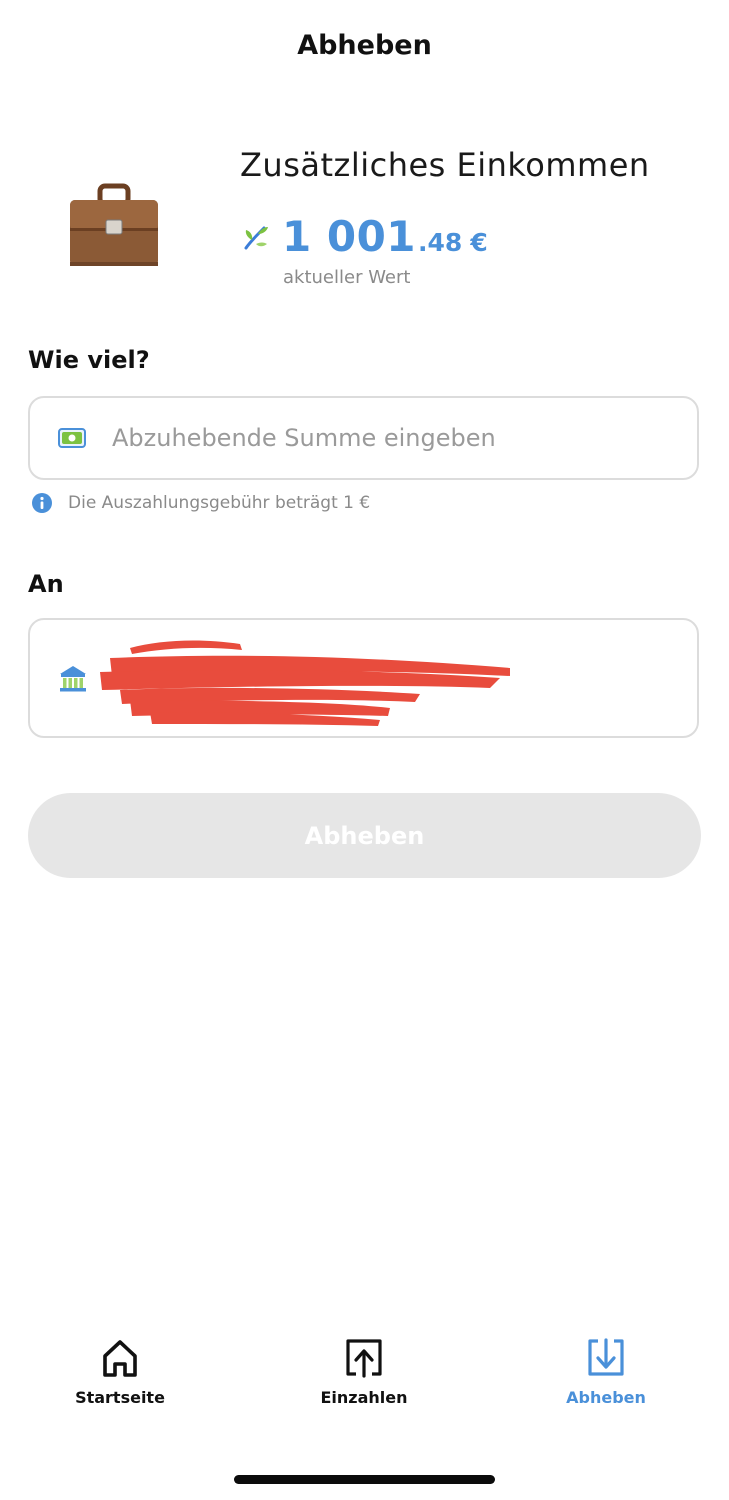 The width and height of the screenshot is (729, 1500). I want to click on goal-value: 1 001 .48 €, so click(364, 237).